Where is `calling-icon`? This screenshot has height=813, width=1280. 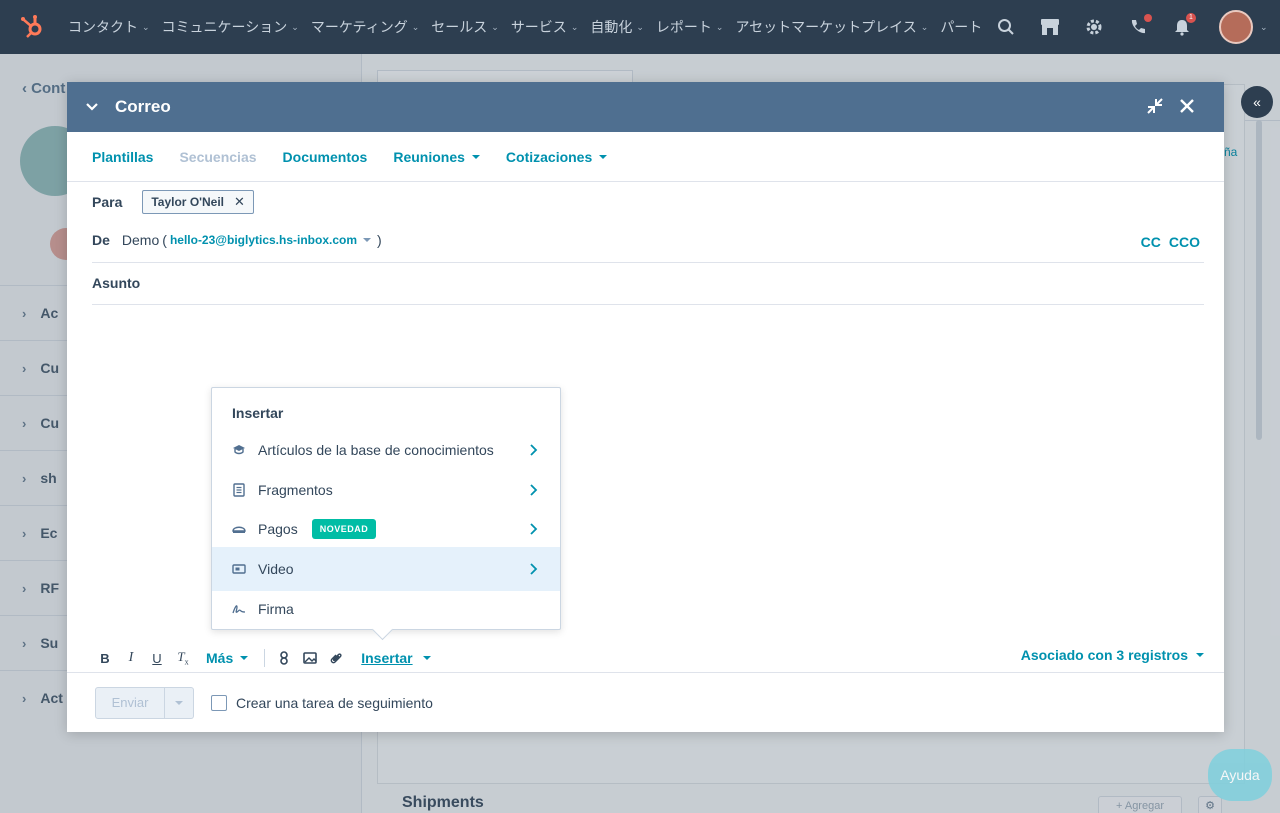 calling-icon is located at coordinates (1139, 26).